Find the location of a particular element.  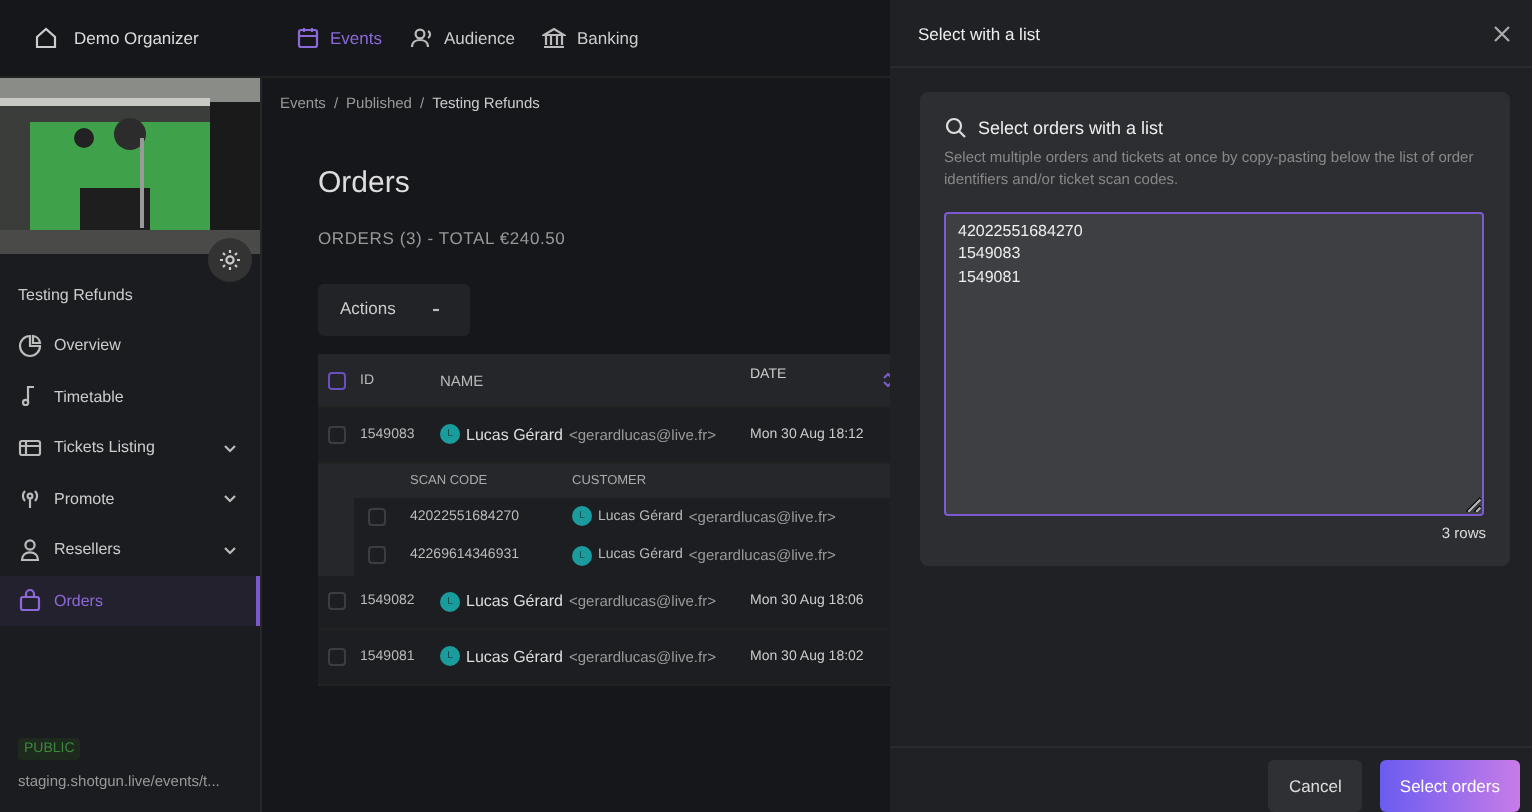

close-button is located at coordinates (1502, 33).